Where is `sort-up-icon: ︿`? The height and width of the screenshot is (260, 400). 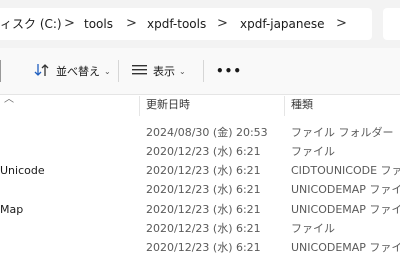
sort-up-icon: ︿ is located at coordinates (9, 99).